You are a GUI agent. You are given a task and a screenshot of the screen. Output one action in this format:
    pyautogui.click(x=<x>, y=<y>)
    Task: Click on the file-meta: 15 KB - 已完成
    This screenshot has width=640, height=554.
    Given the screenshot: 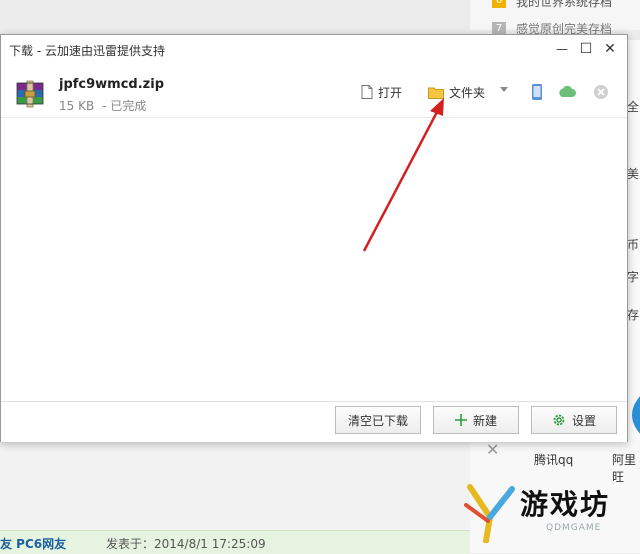 What is the action you would take?
    pyautogui.click(x=102, y=105)
    